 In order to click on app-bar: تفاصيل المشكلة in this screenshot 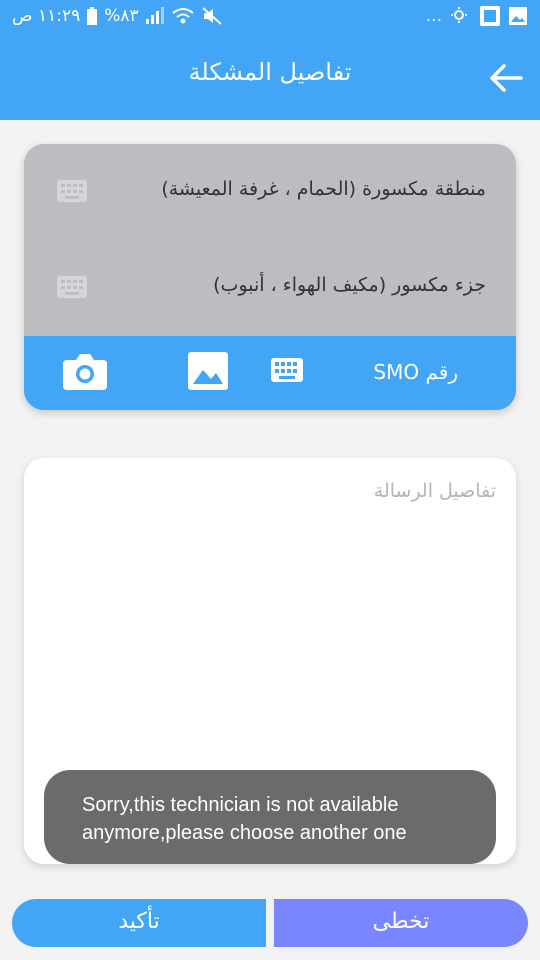, I will do `click(270, 78)`.